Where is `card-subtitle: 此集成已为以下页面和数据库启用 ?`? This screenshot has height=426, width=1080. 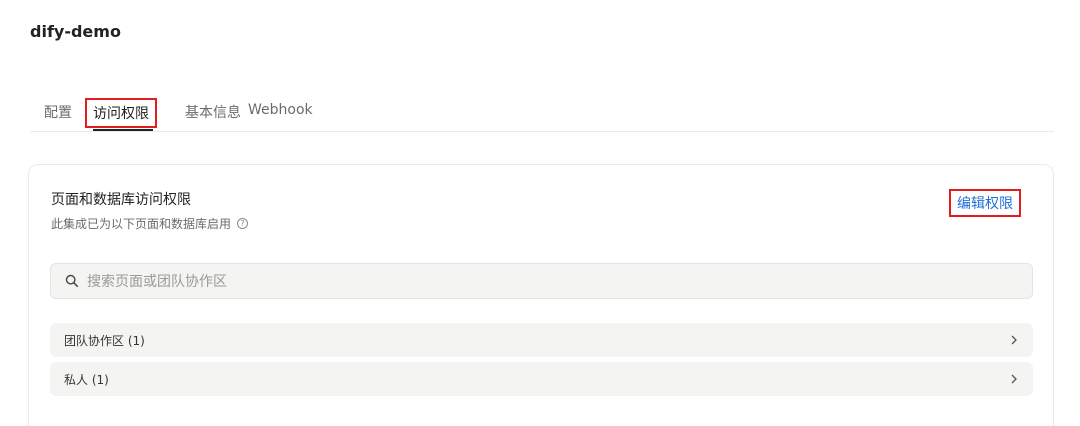
card-subtitle: 此集成已为以下页面和数据库启用 ? is located at coordinates (150, 223).